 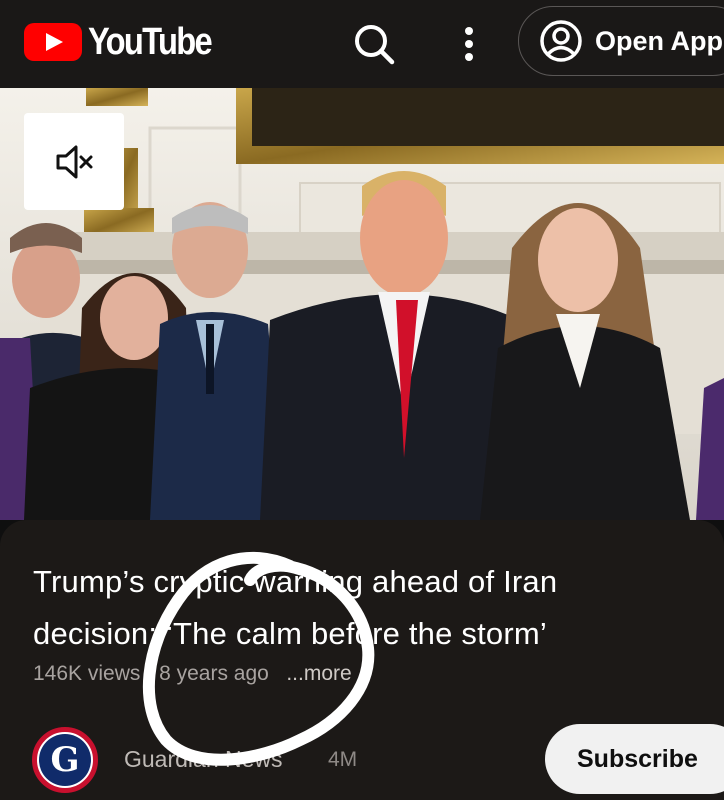 I want to click on more-options-button, so click(x=469, y=44).